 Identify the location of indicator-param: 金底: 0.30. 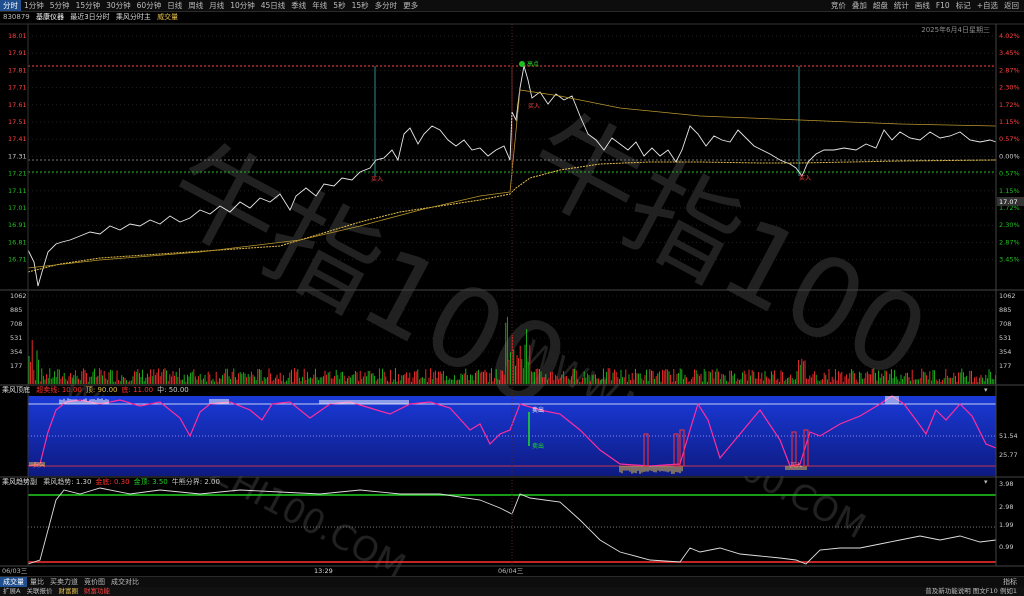
(112, 482).